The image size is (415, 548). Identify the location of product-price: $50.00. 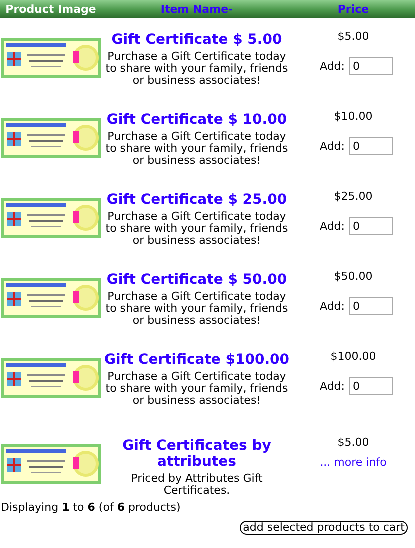
(353, 277).